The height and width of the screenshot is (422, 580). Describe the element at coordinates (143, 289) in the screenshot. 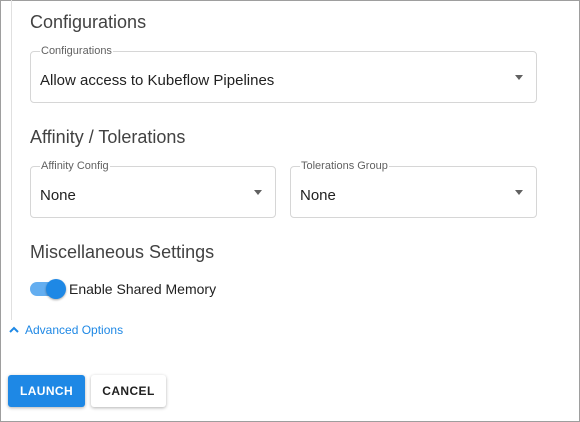

I see `shared-memory-label: Enable Shared Memory` at that location.